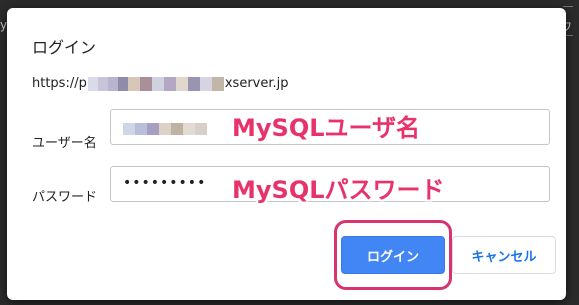 Image resolution: width=579 pixels, height=305 pixels. I want to click on username-label: ユーザー名, so click(64, 143).